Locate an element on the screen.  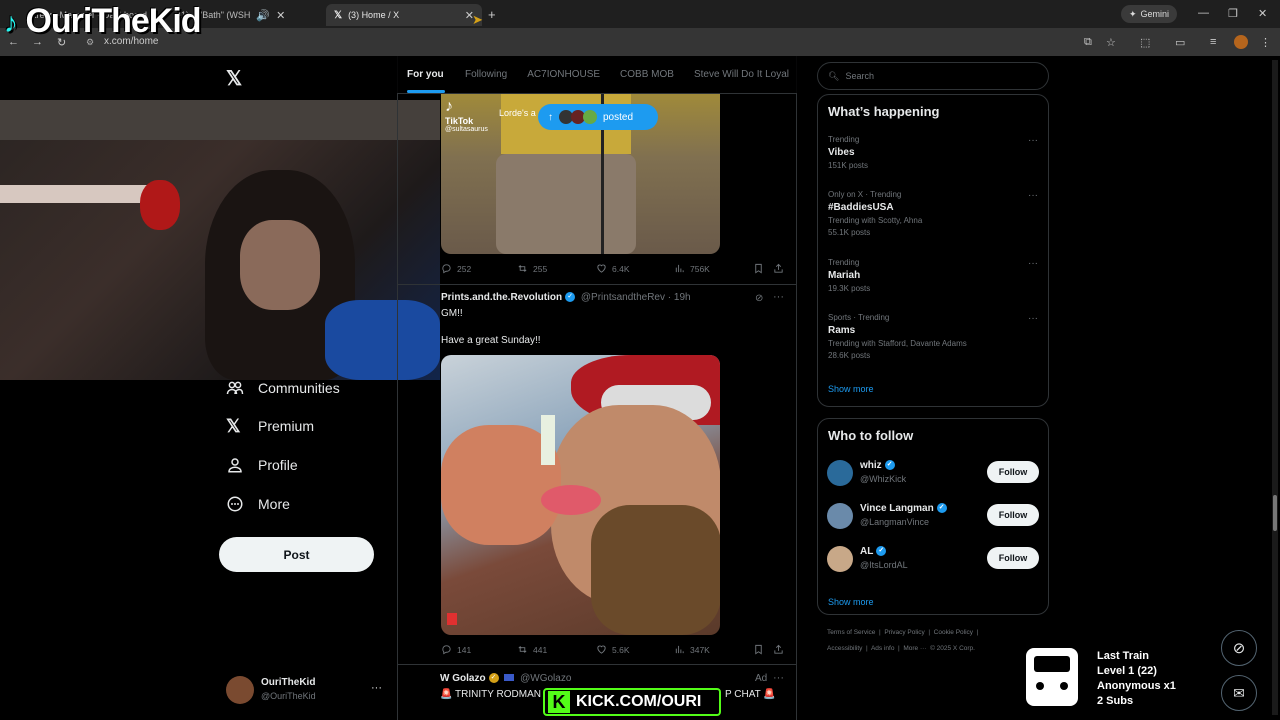
post-time: · 19h is located at coordinates (679, 297).